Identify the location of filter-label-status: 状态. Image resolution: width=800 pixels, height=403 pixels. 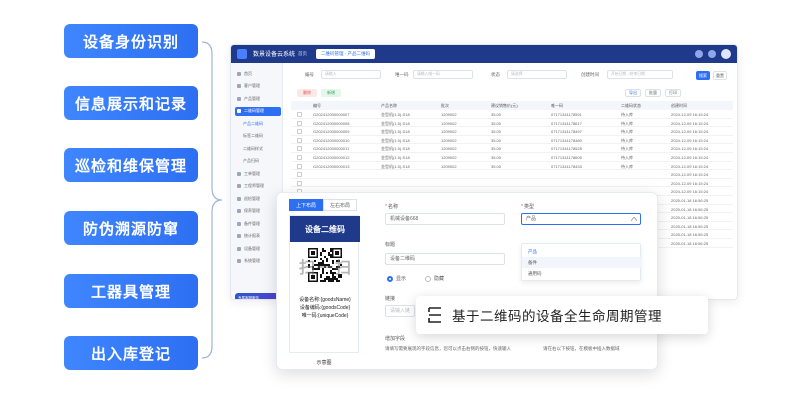
(495, 74).